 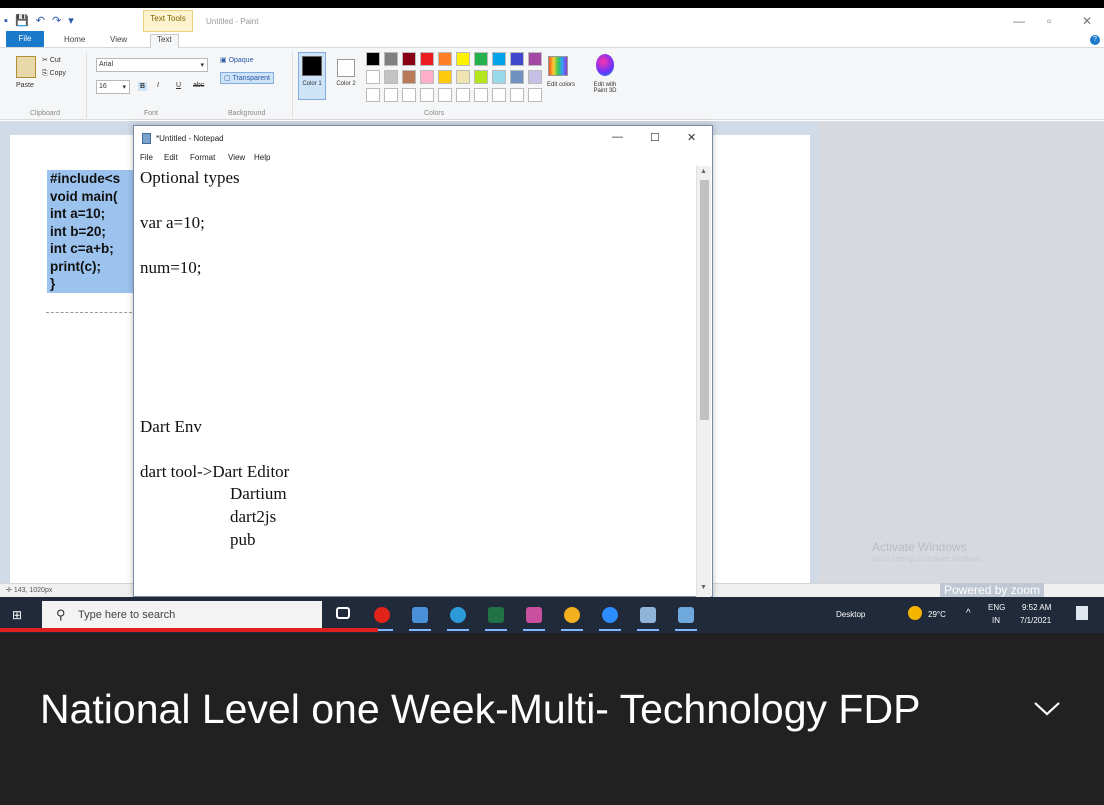 I want to click on weather-icon, so click(x=915, y=613).